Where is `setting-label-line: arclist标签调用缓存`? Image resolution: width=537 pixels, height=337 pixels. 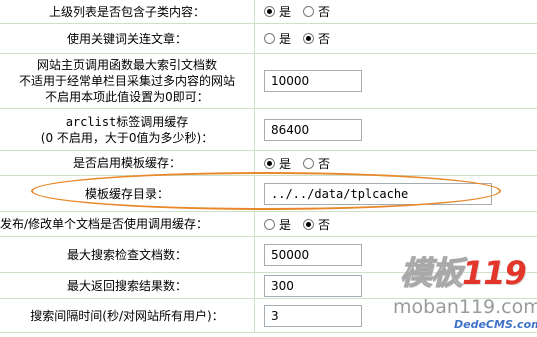 setting-label-line: arclist标签调用缓存 is located at coordinates (127, 121).